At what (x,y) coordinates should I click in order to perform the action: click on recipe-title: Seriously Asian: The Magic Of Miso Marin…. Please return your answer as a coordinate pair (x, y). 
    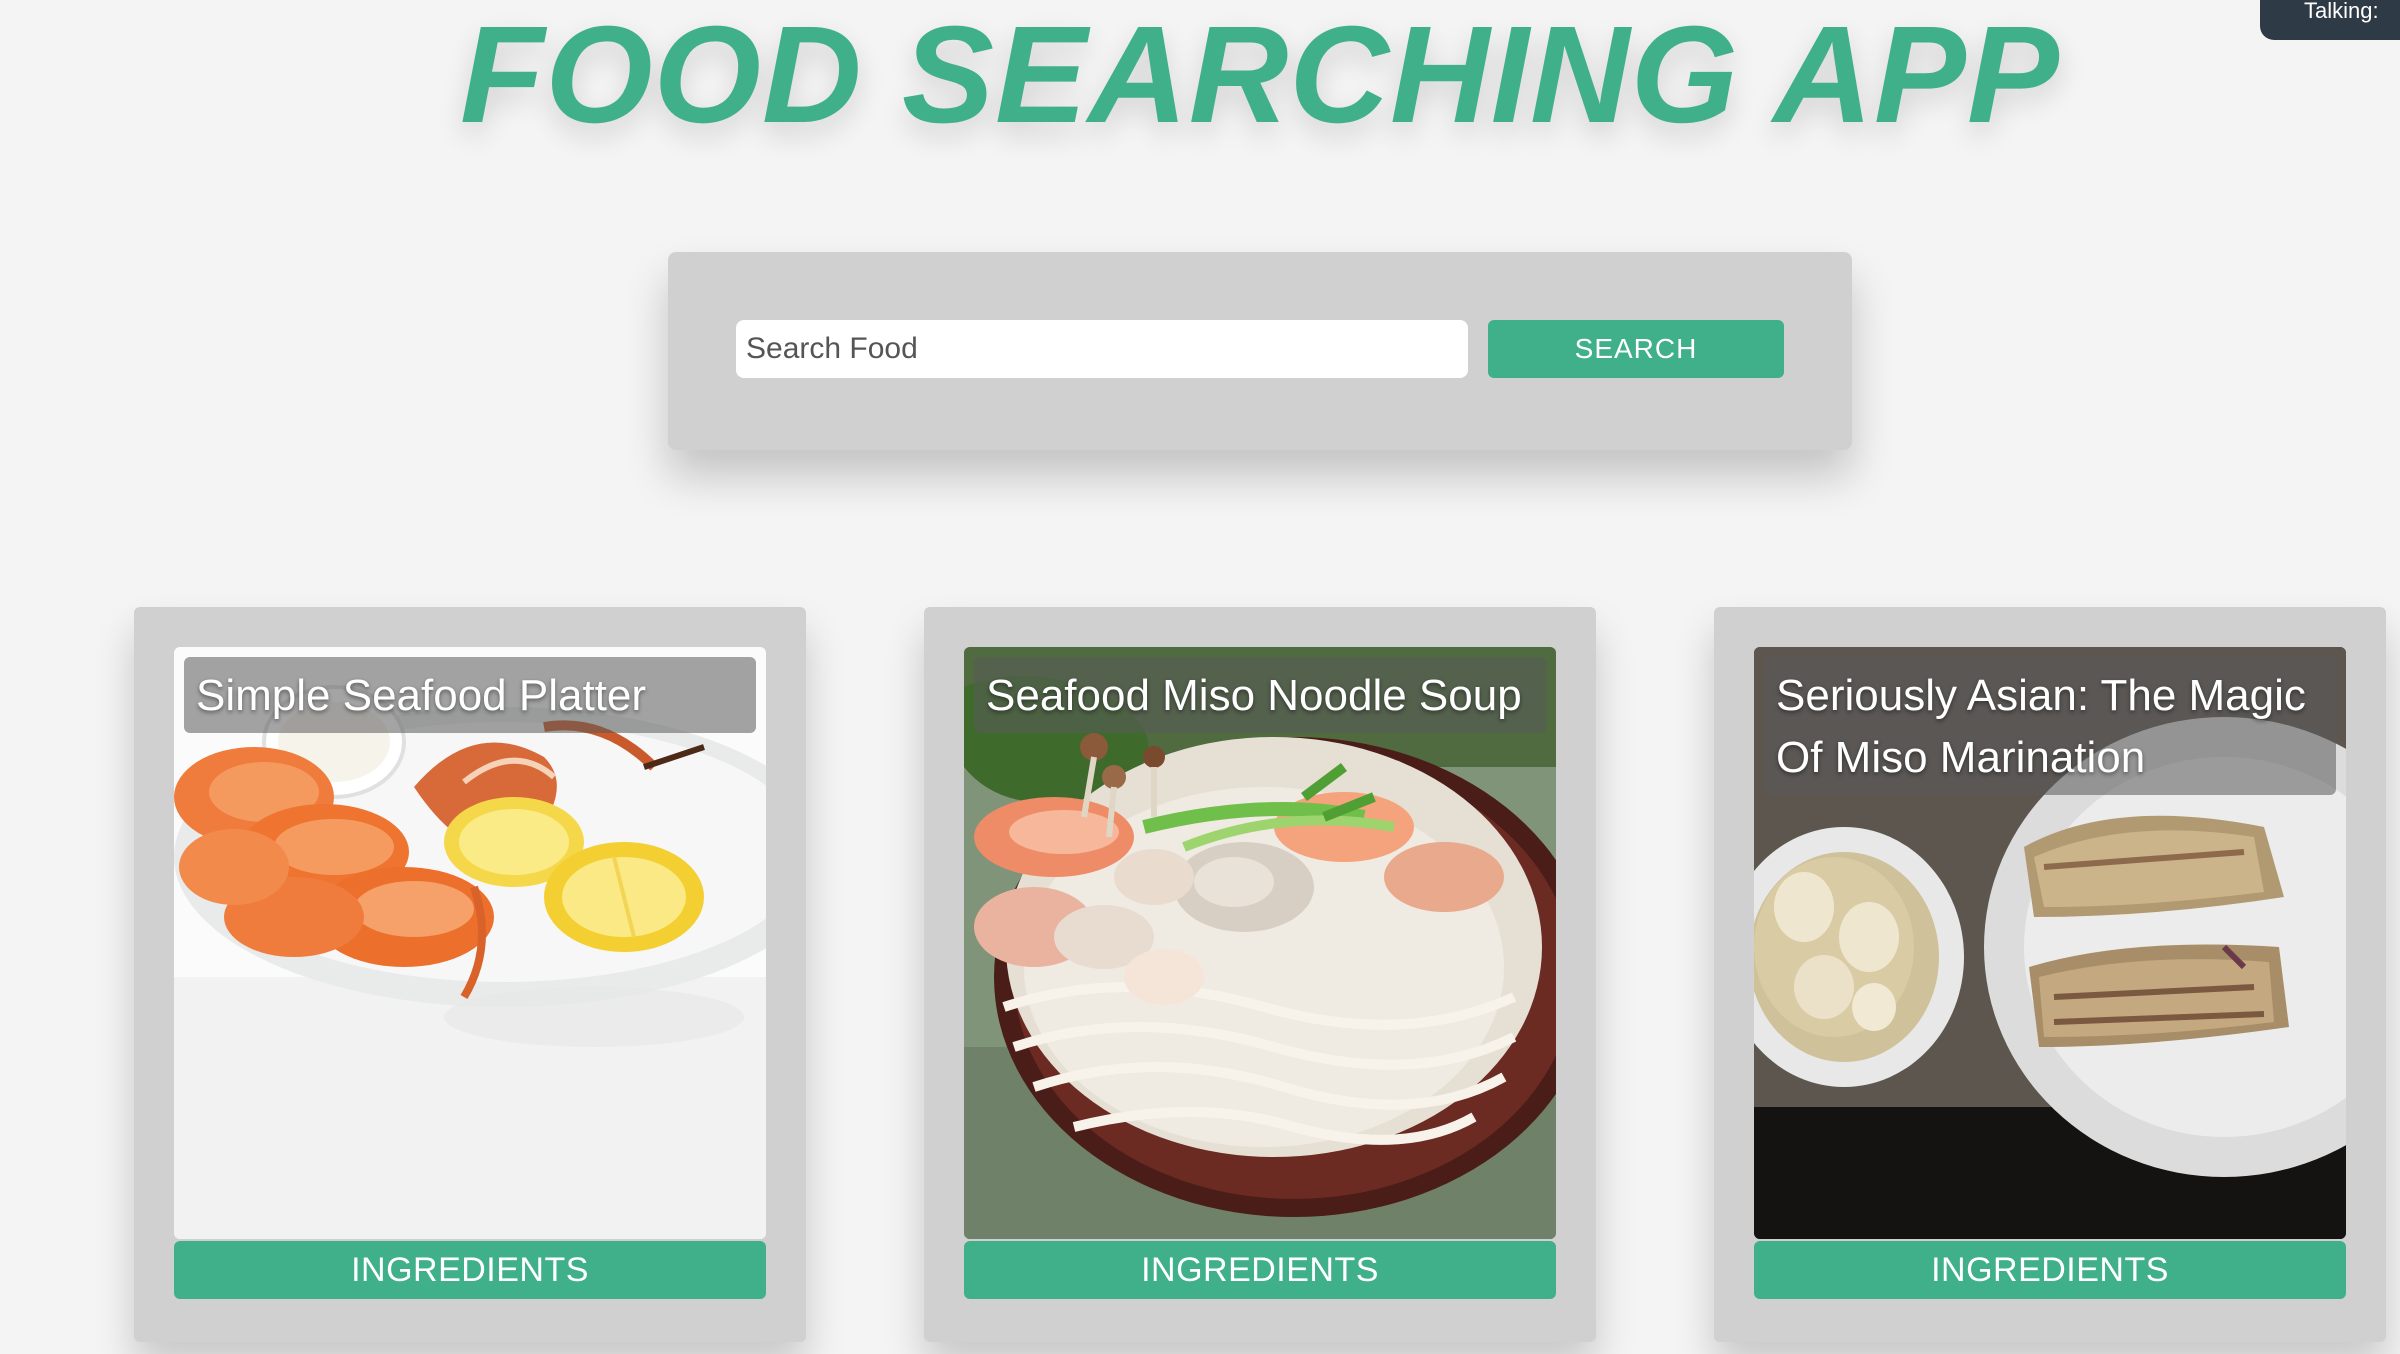
    Looking at the image, I should click on (2050, 726).